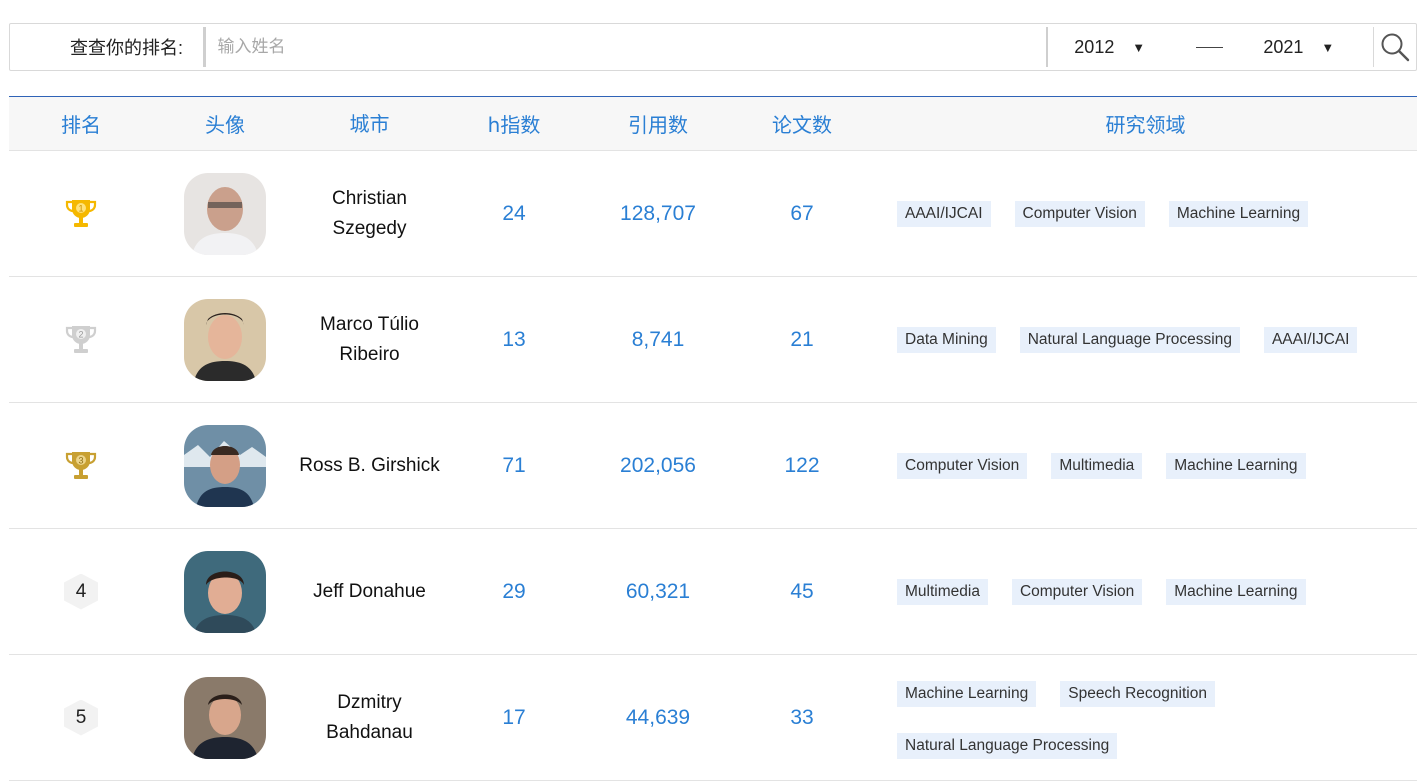  I want to click on svg-text: 3, so click(80, 460).